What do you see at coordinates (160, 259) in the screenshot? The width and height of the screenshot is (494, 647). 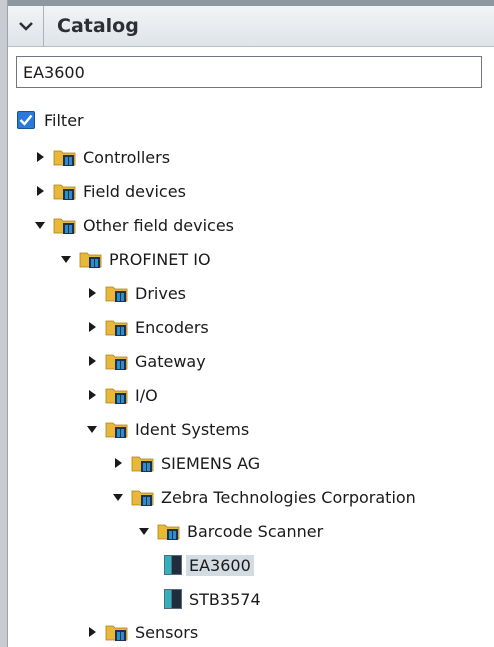 I see `tree-item-label: PROFINET IO` at bounding box center [160, 259].